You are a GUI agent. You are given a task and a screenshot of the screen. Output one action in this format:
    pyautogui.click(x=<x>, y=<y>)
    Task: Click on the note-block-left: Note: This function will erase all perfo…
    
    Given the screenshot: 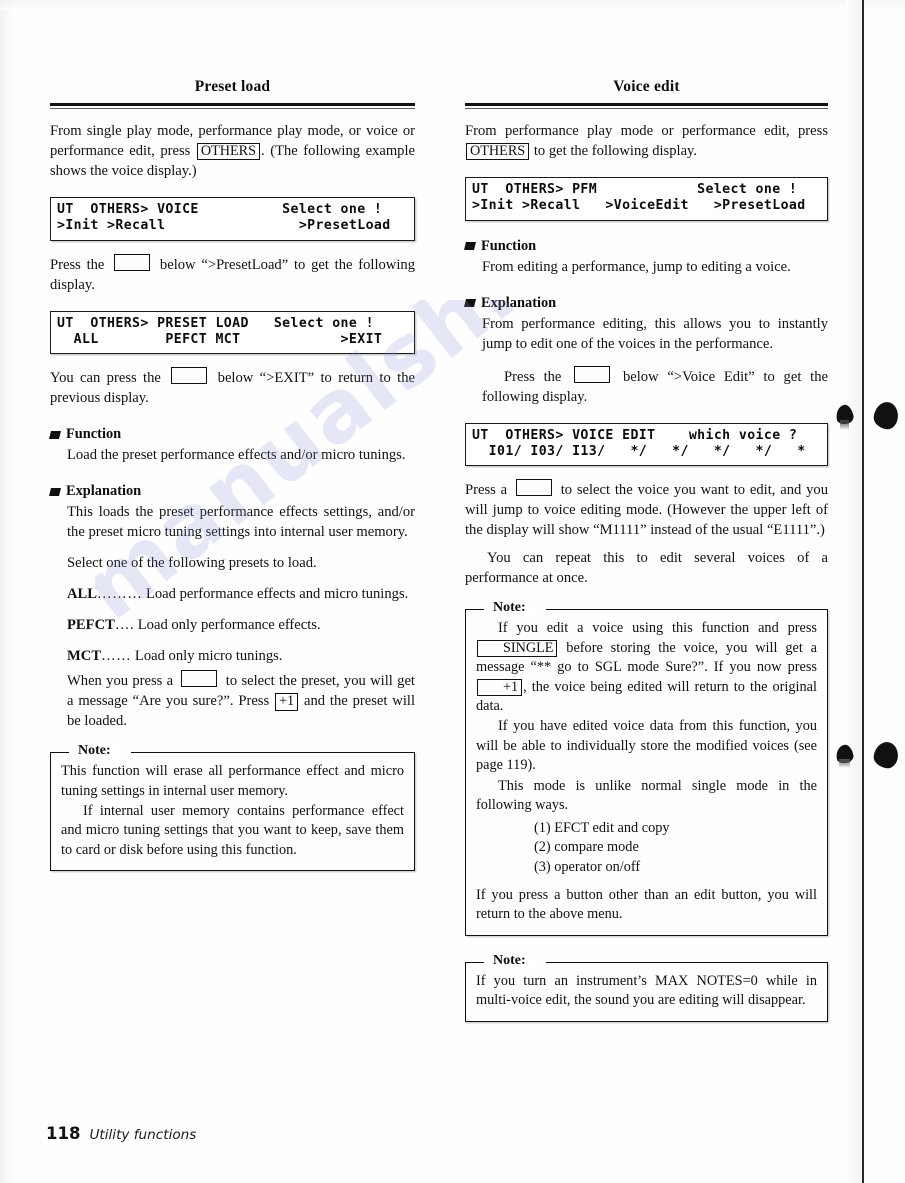 What is the action you would take?
    pyautogui.click(x=232, y=807)
    